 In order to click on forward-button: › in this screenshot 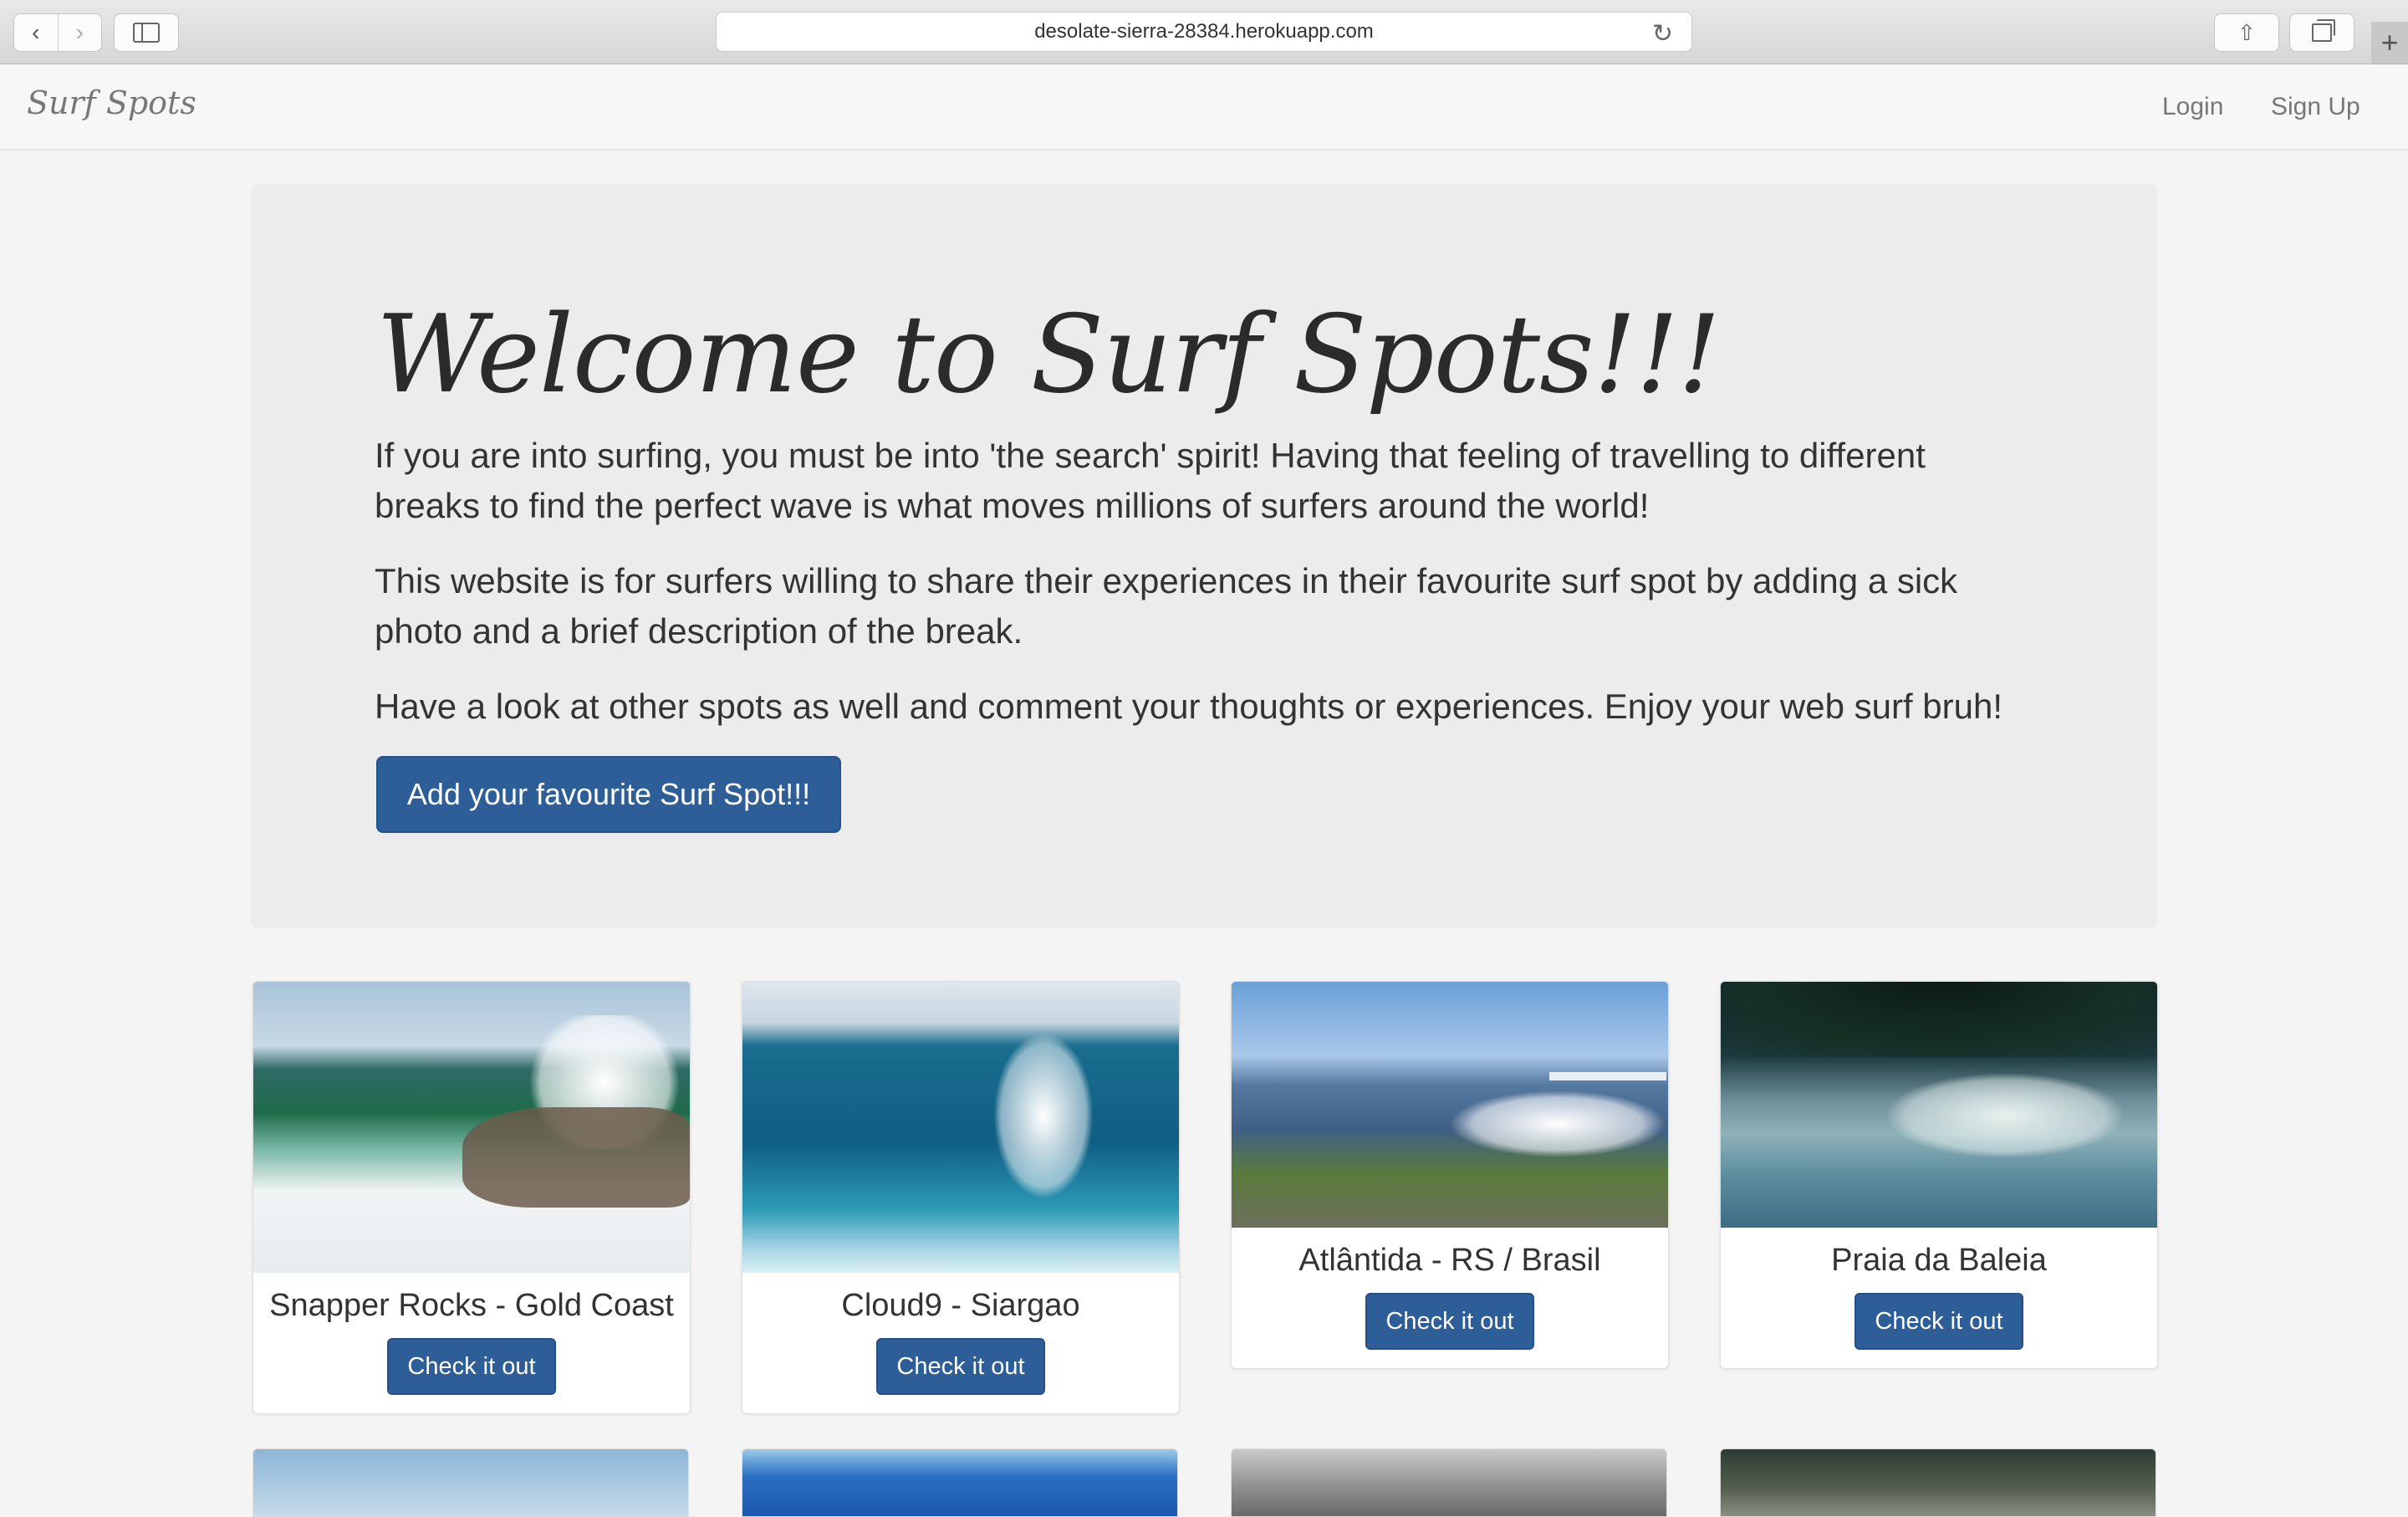, I will do `click(80, 32)`.